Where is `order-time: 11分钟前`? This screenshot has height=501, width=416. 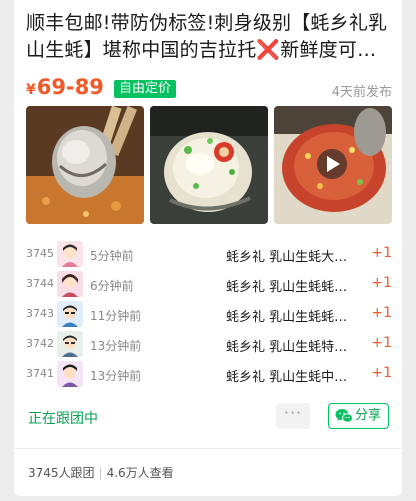 order-time: 11分钟前 is located at coordinates (116, 316).